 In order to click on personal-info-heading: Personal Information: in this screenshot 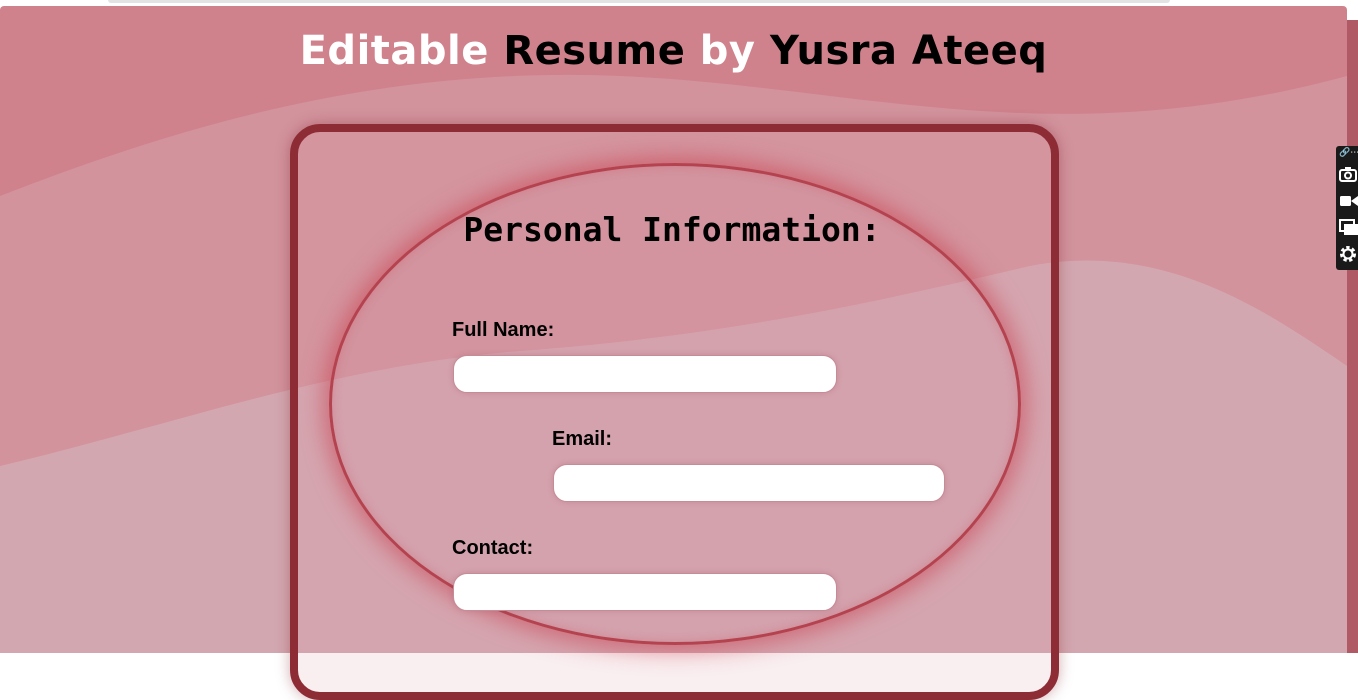, I will do `click(672, 229)`.